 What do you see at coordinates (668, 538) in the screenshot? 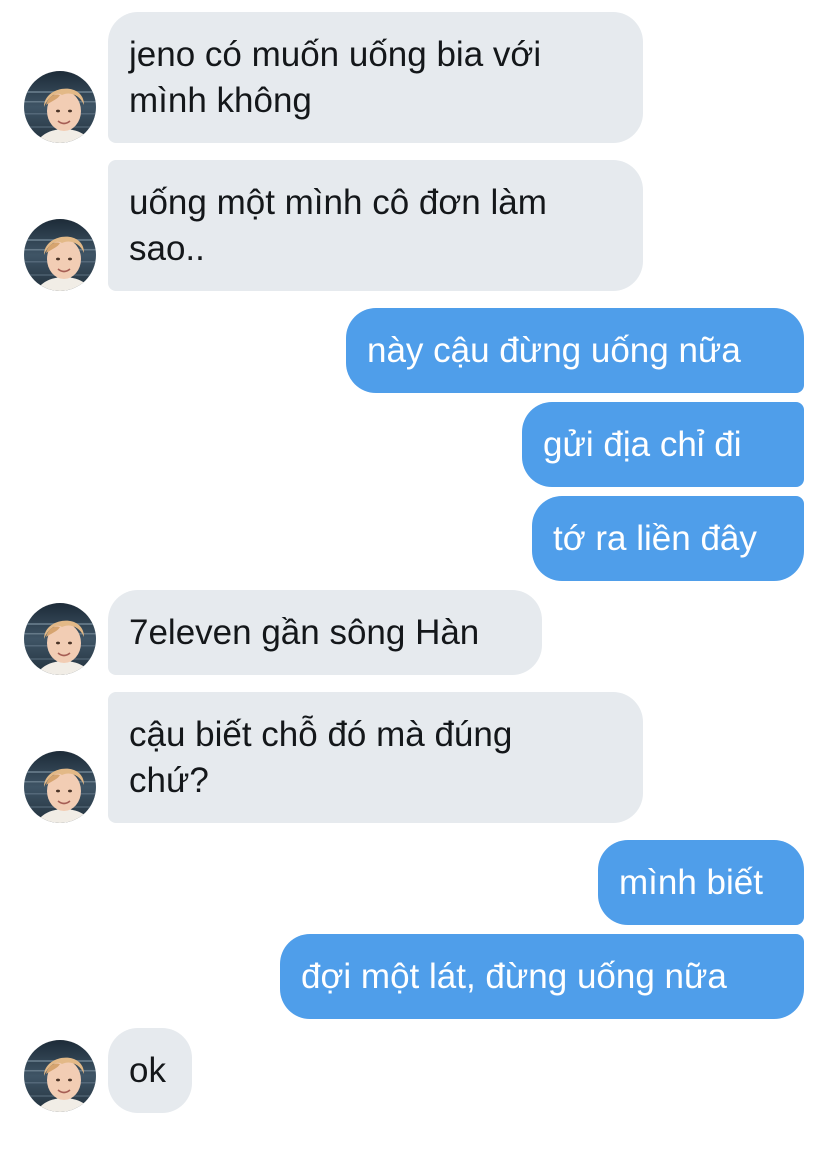
I see `outgoing-message: tớ ra liền đây` at bounding box center [668, 538].